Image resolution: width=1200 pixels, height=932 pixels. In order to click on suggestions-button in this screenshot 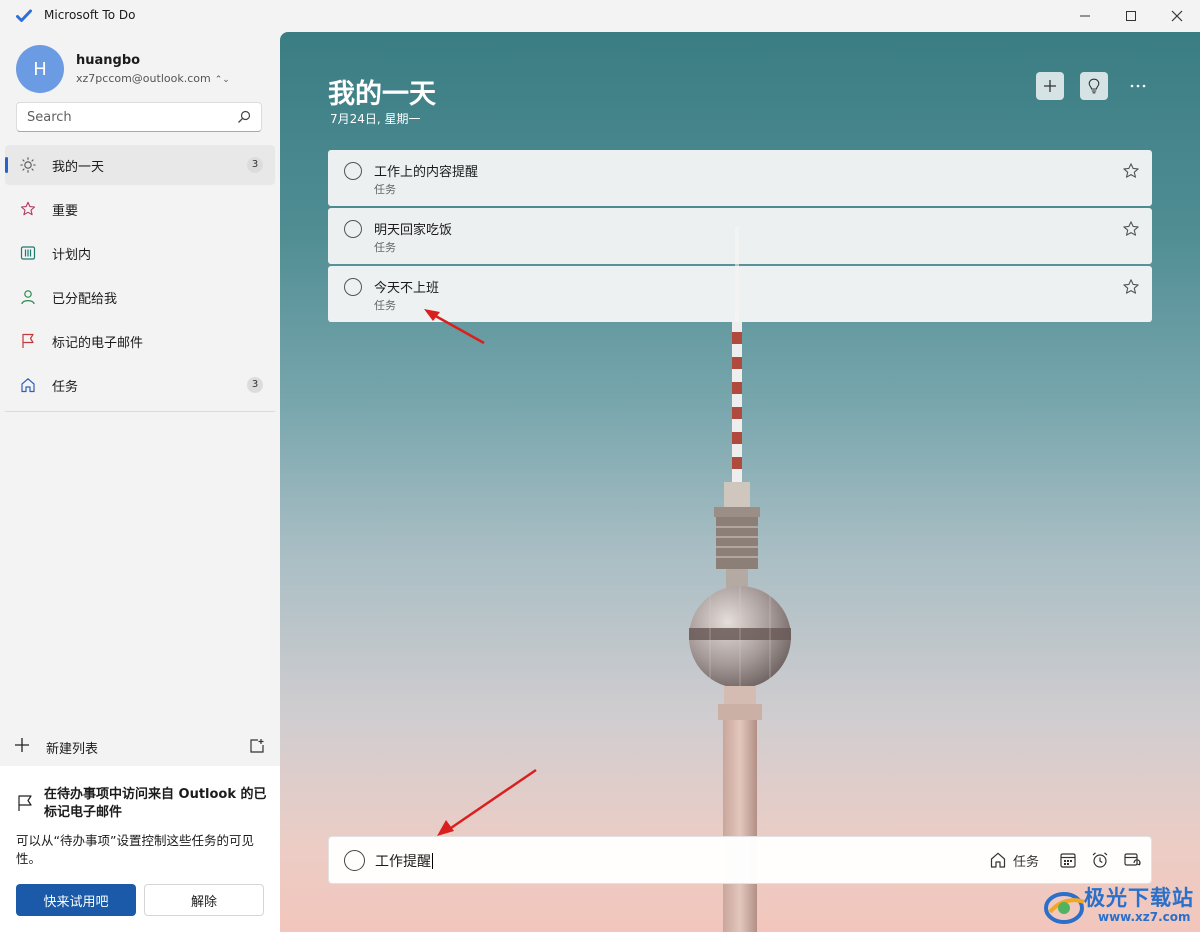, I will do `click(1094, 86)`.